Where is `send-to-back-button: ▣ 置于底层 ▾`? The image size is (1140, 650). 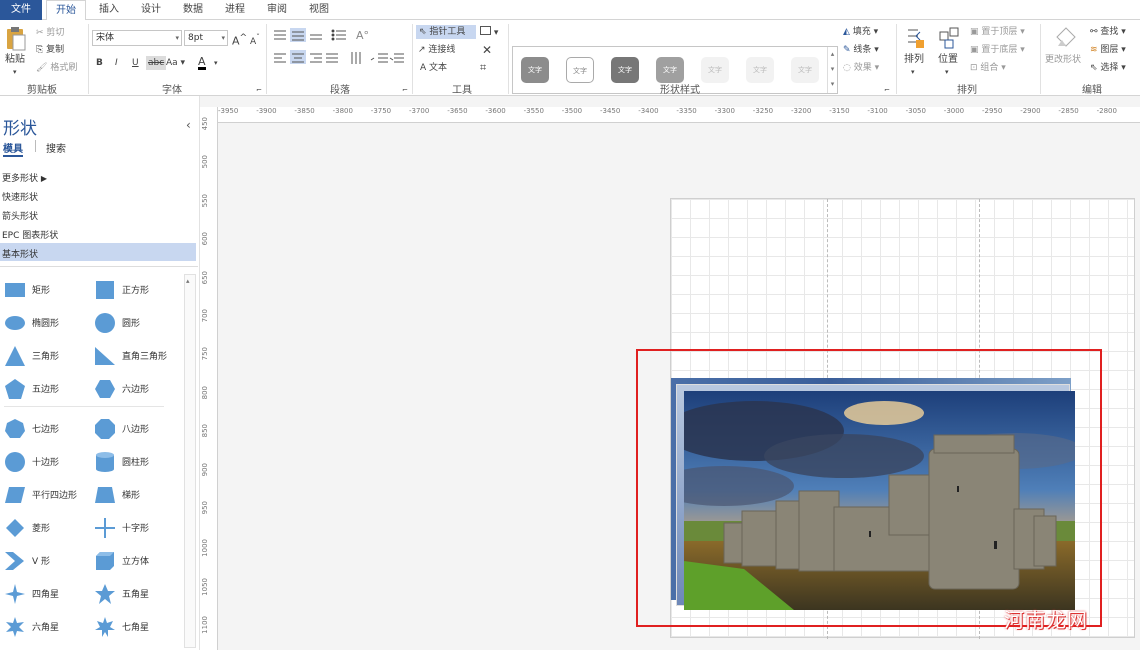 send-to-back-button: ▣ 置于底层 ▾ is located at coordinates (997, 50).